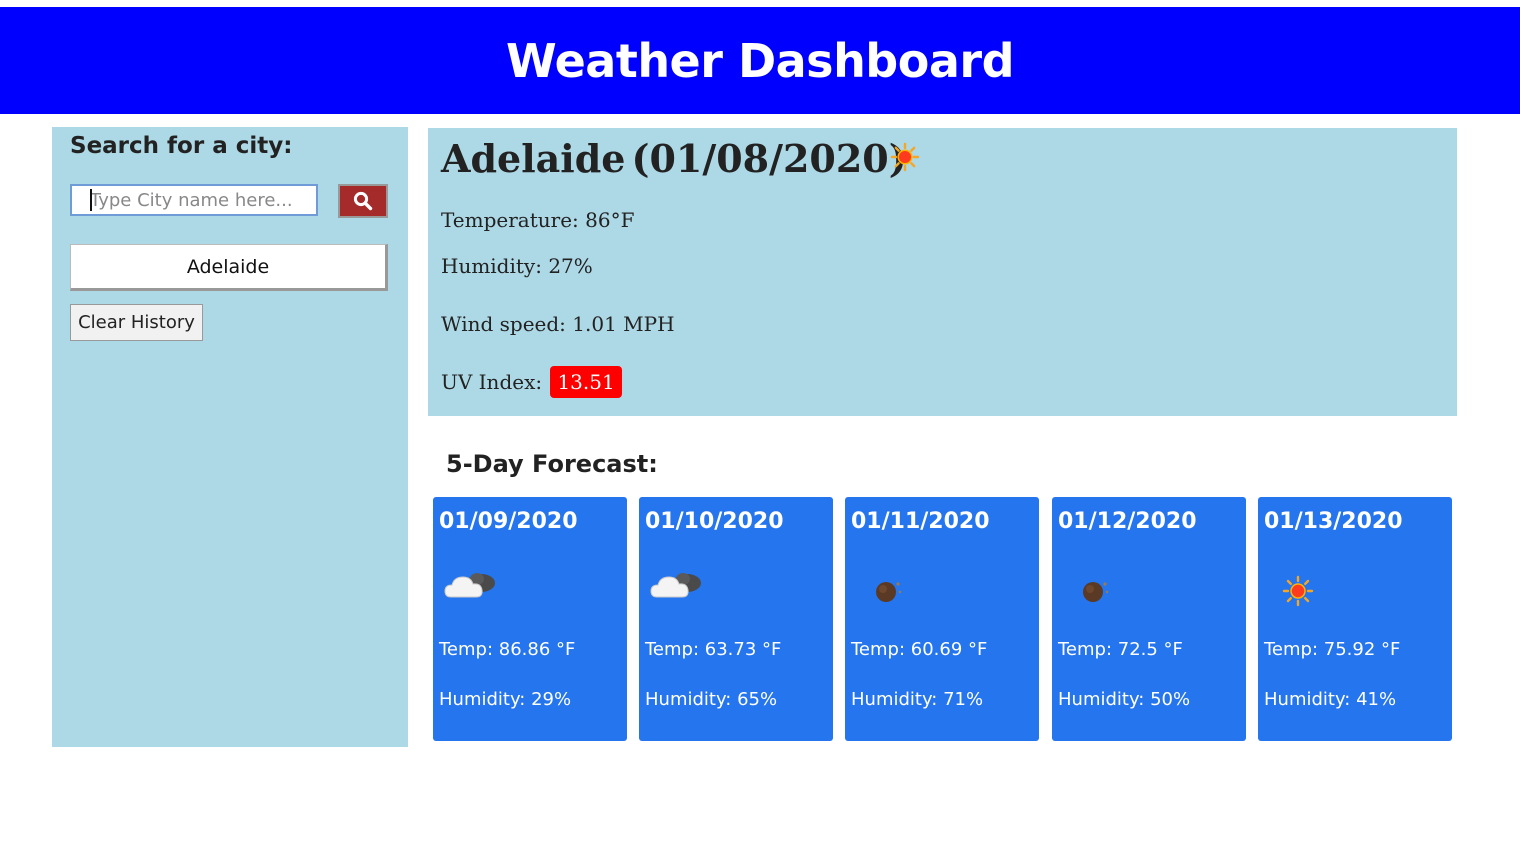 The height and width of the screenshot is (846, 1520). I want to click on forecast-card: 01/13/2020 Temp: 75.92 °F Humidity: 41%, so click(1355, 619).